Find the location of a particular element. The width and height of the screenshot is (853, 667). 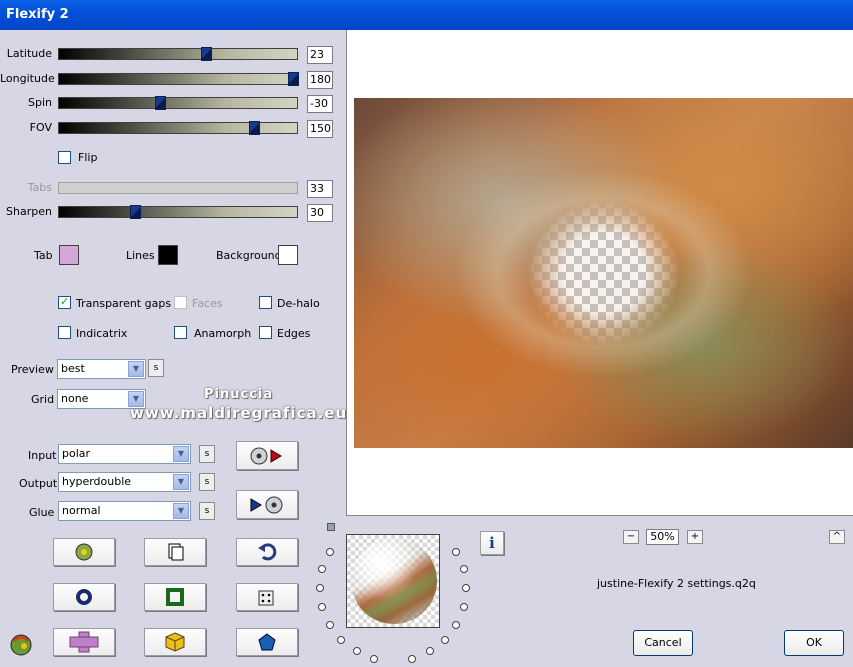

check-icon: ✓ is located at coordinates (65, 301).